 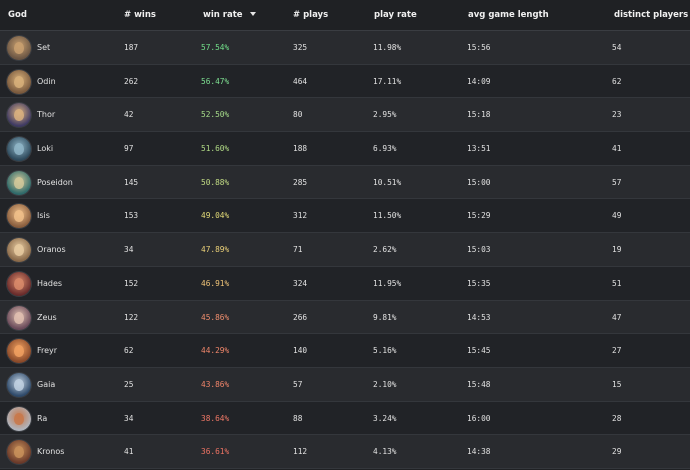 What do you see at coordinates (479, 250) in the screenshot?
I see `cell-avg-game-length: 15:03` at bounding box center [479, 250].